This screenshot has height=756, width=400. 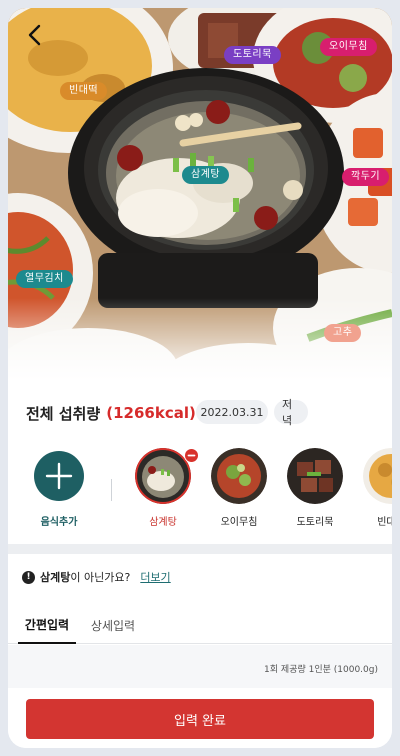 I want to click on food-tag: 삼계탕, so click(x=206, y=175).